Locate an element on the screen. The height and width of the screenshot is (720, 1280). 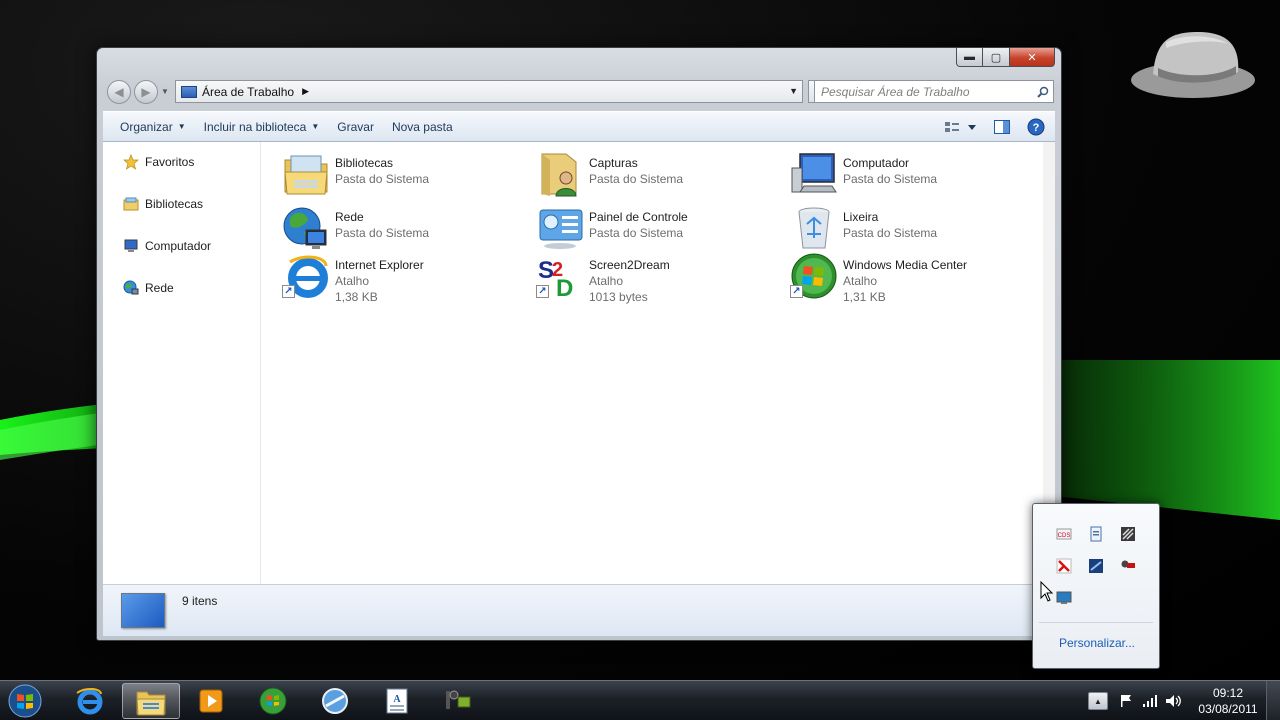
preview-pane-icon is located at coordinates (1002, 127).